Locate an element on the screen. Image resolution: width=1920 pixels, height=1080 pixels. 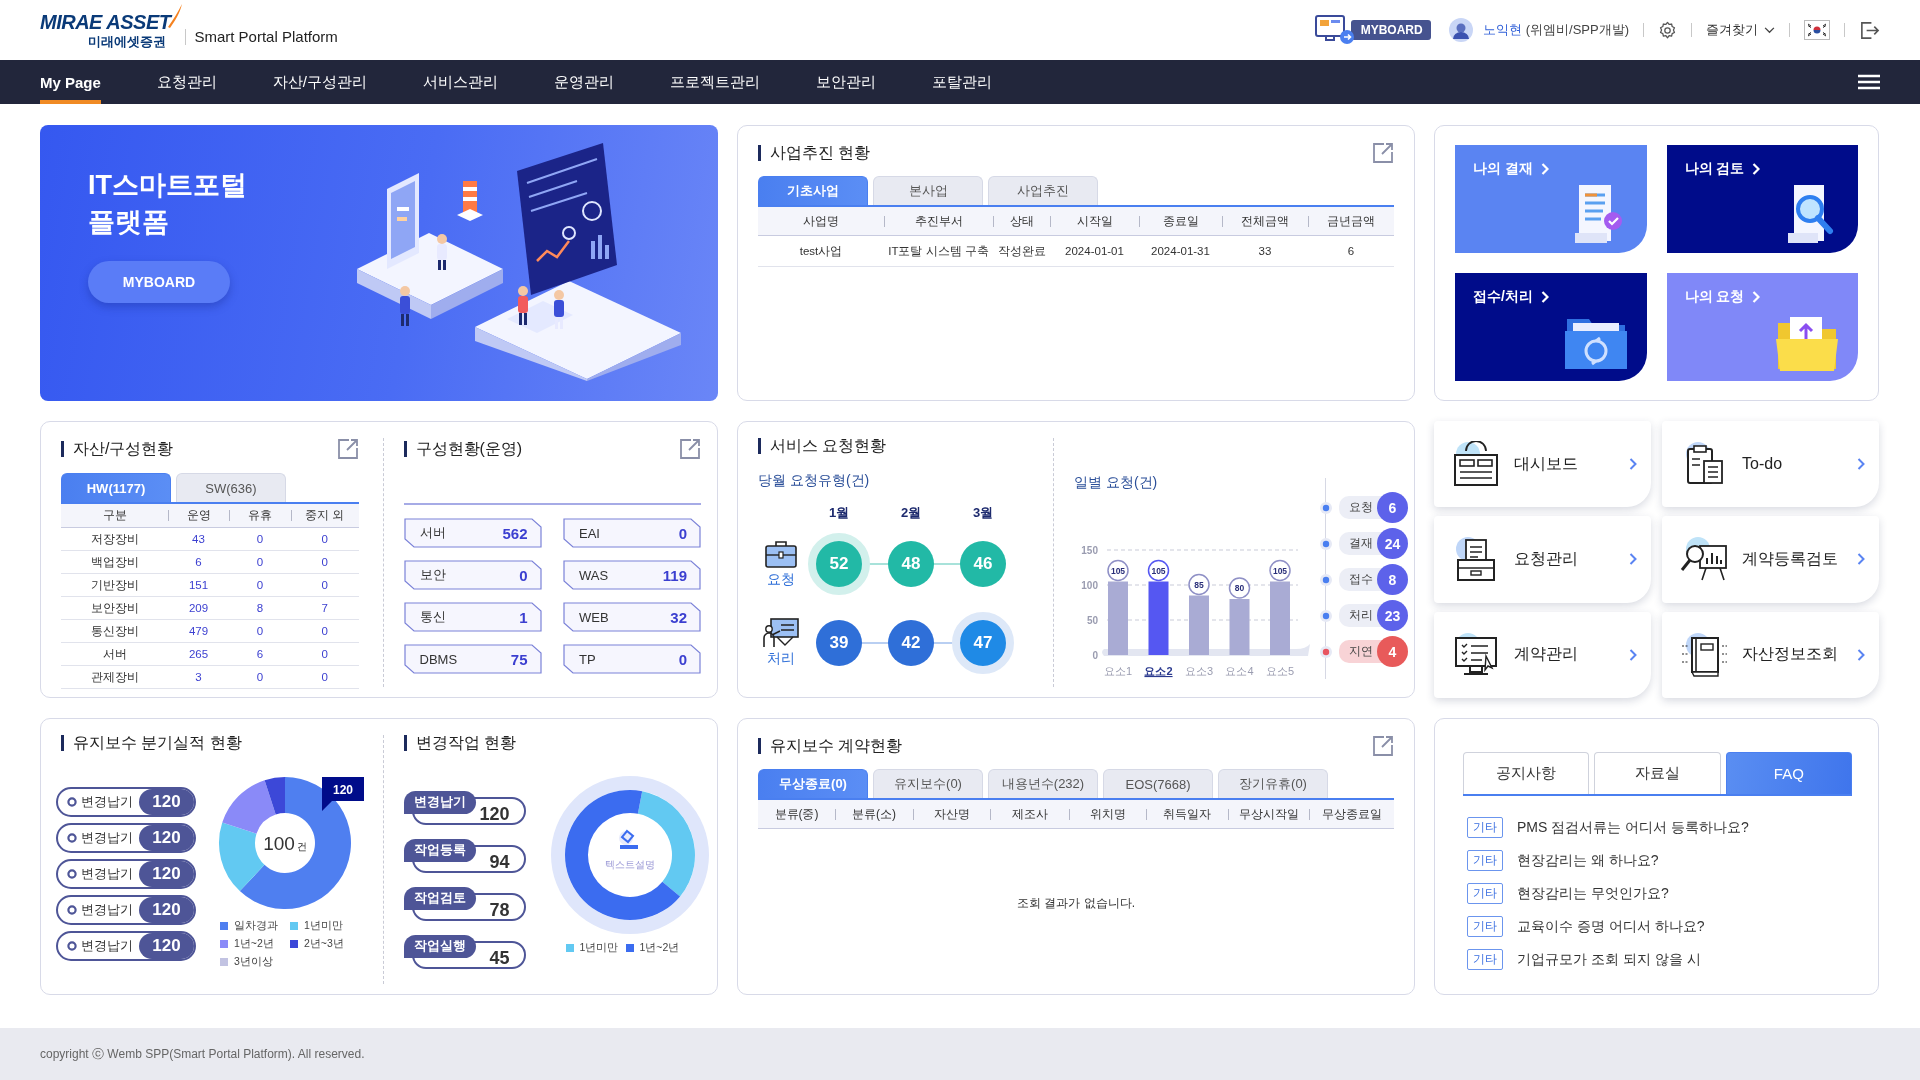
nav-tab: 서비스관리 is located at coordinates (461, 82).